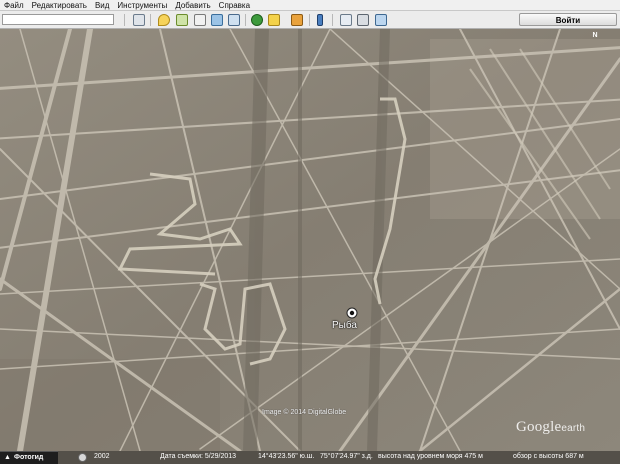 Image resolution: width=620 pixels, height=464 pixels. What do you see at coordinates (102, 5) in the screenshot?
I see `menu-view: Вид` at bounding box center [102, 5].